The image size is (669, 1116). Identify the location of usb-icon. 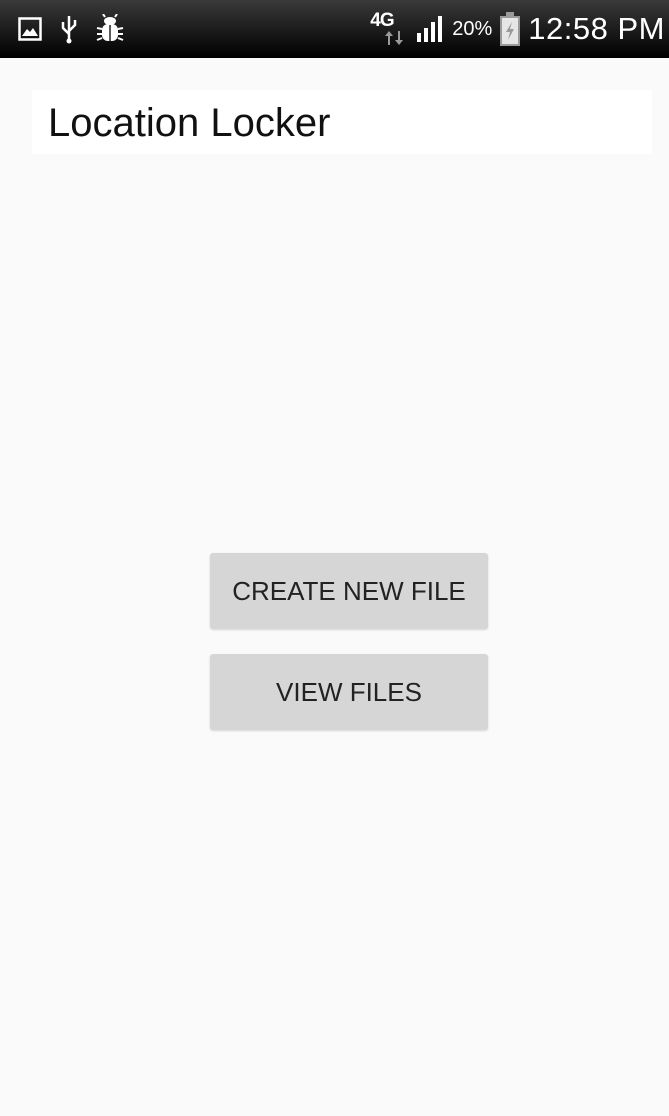
(69, 29).